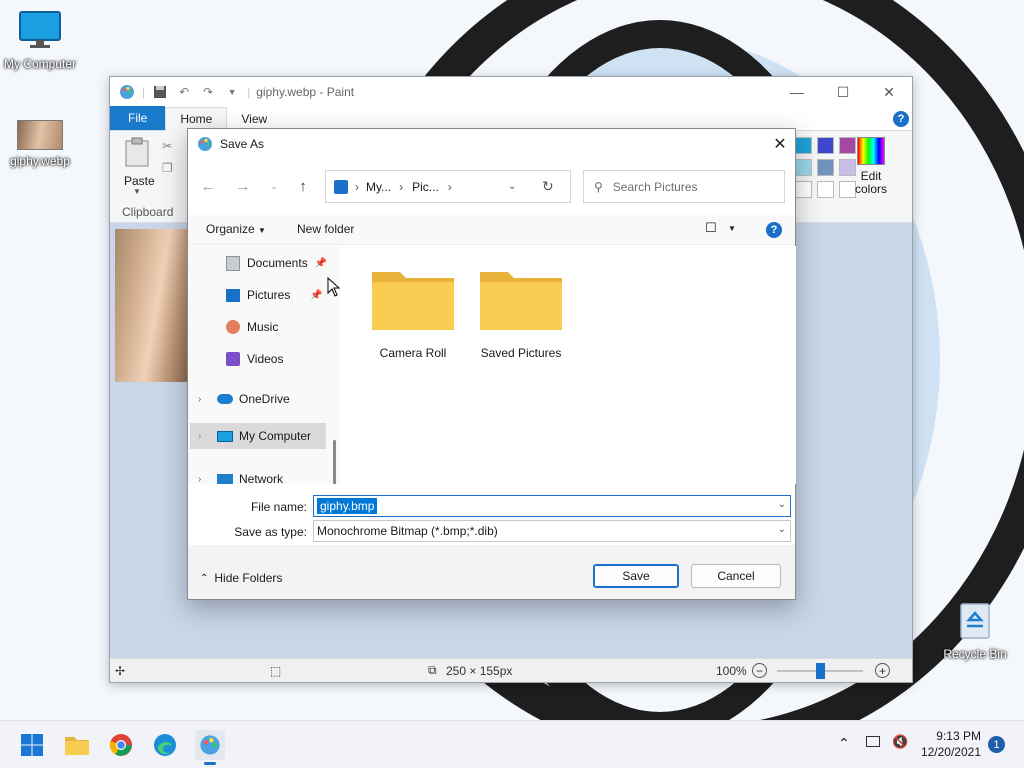 The height and width of the screenshot is (768, 1024). What do you see at coordinates (731, 670) in the screenshot?
I see `zoom-level: 100%` at bounding box center [731, 670].